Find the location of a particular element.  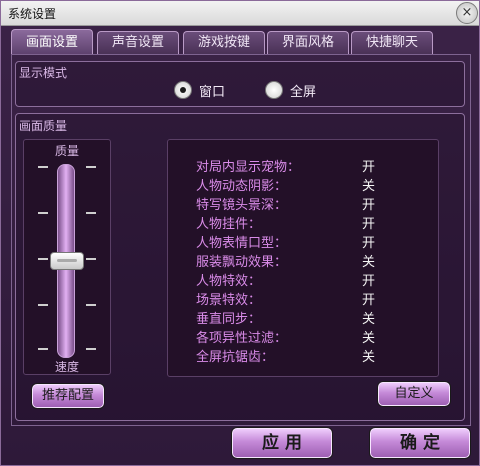

tab-sound: 声音设置 is located at coordinates (138, 42).